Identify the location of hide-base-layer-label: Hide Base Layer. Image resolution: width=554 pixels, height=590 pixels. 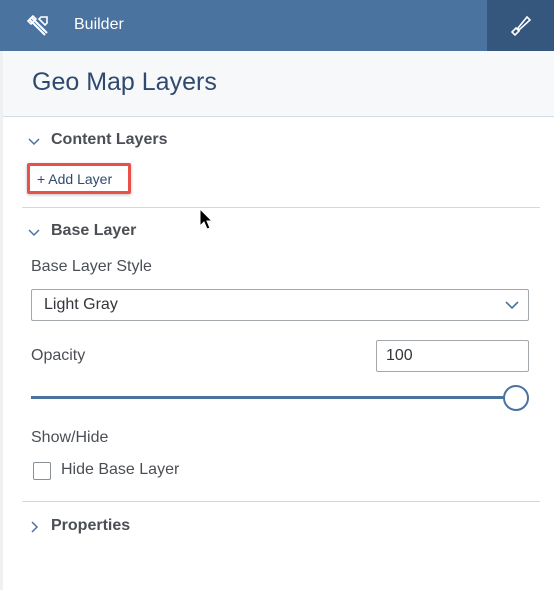
(120, 470).